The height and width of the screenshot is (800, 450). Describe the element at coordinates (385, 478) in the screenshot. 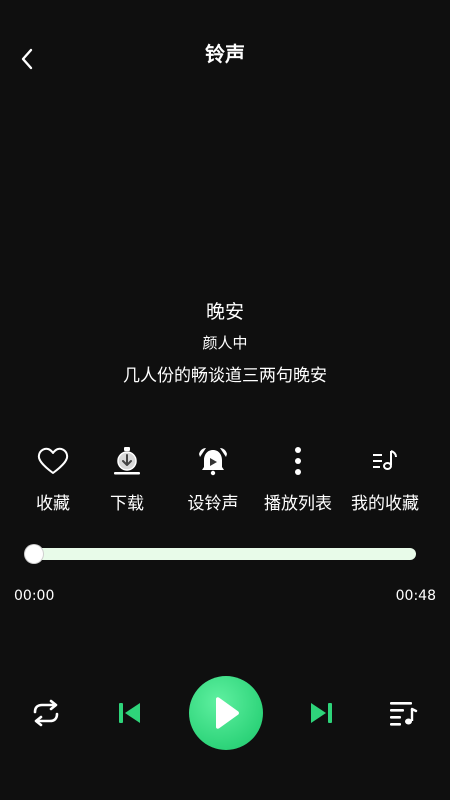

I see `my-favorites-button: 我的收藏` at that location.